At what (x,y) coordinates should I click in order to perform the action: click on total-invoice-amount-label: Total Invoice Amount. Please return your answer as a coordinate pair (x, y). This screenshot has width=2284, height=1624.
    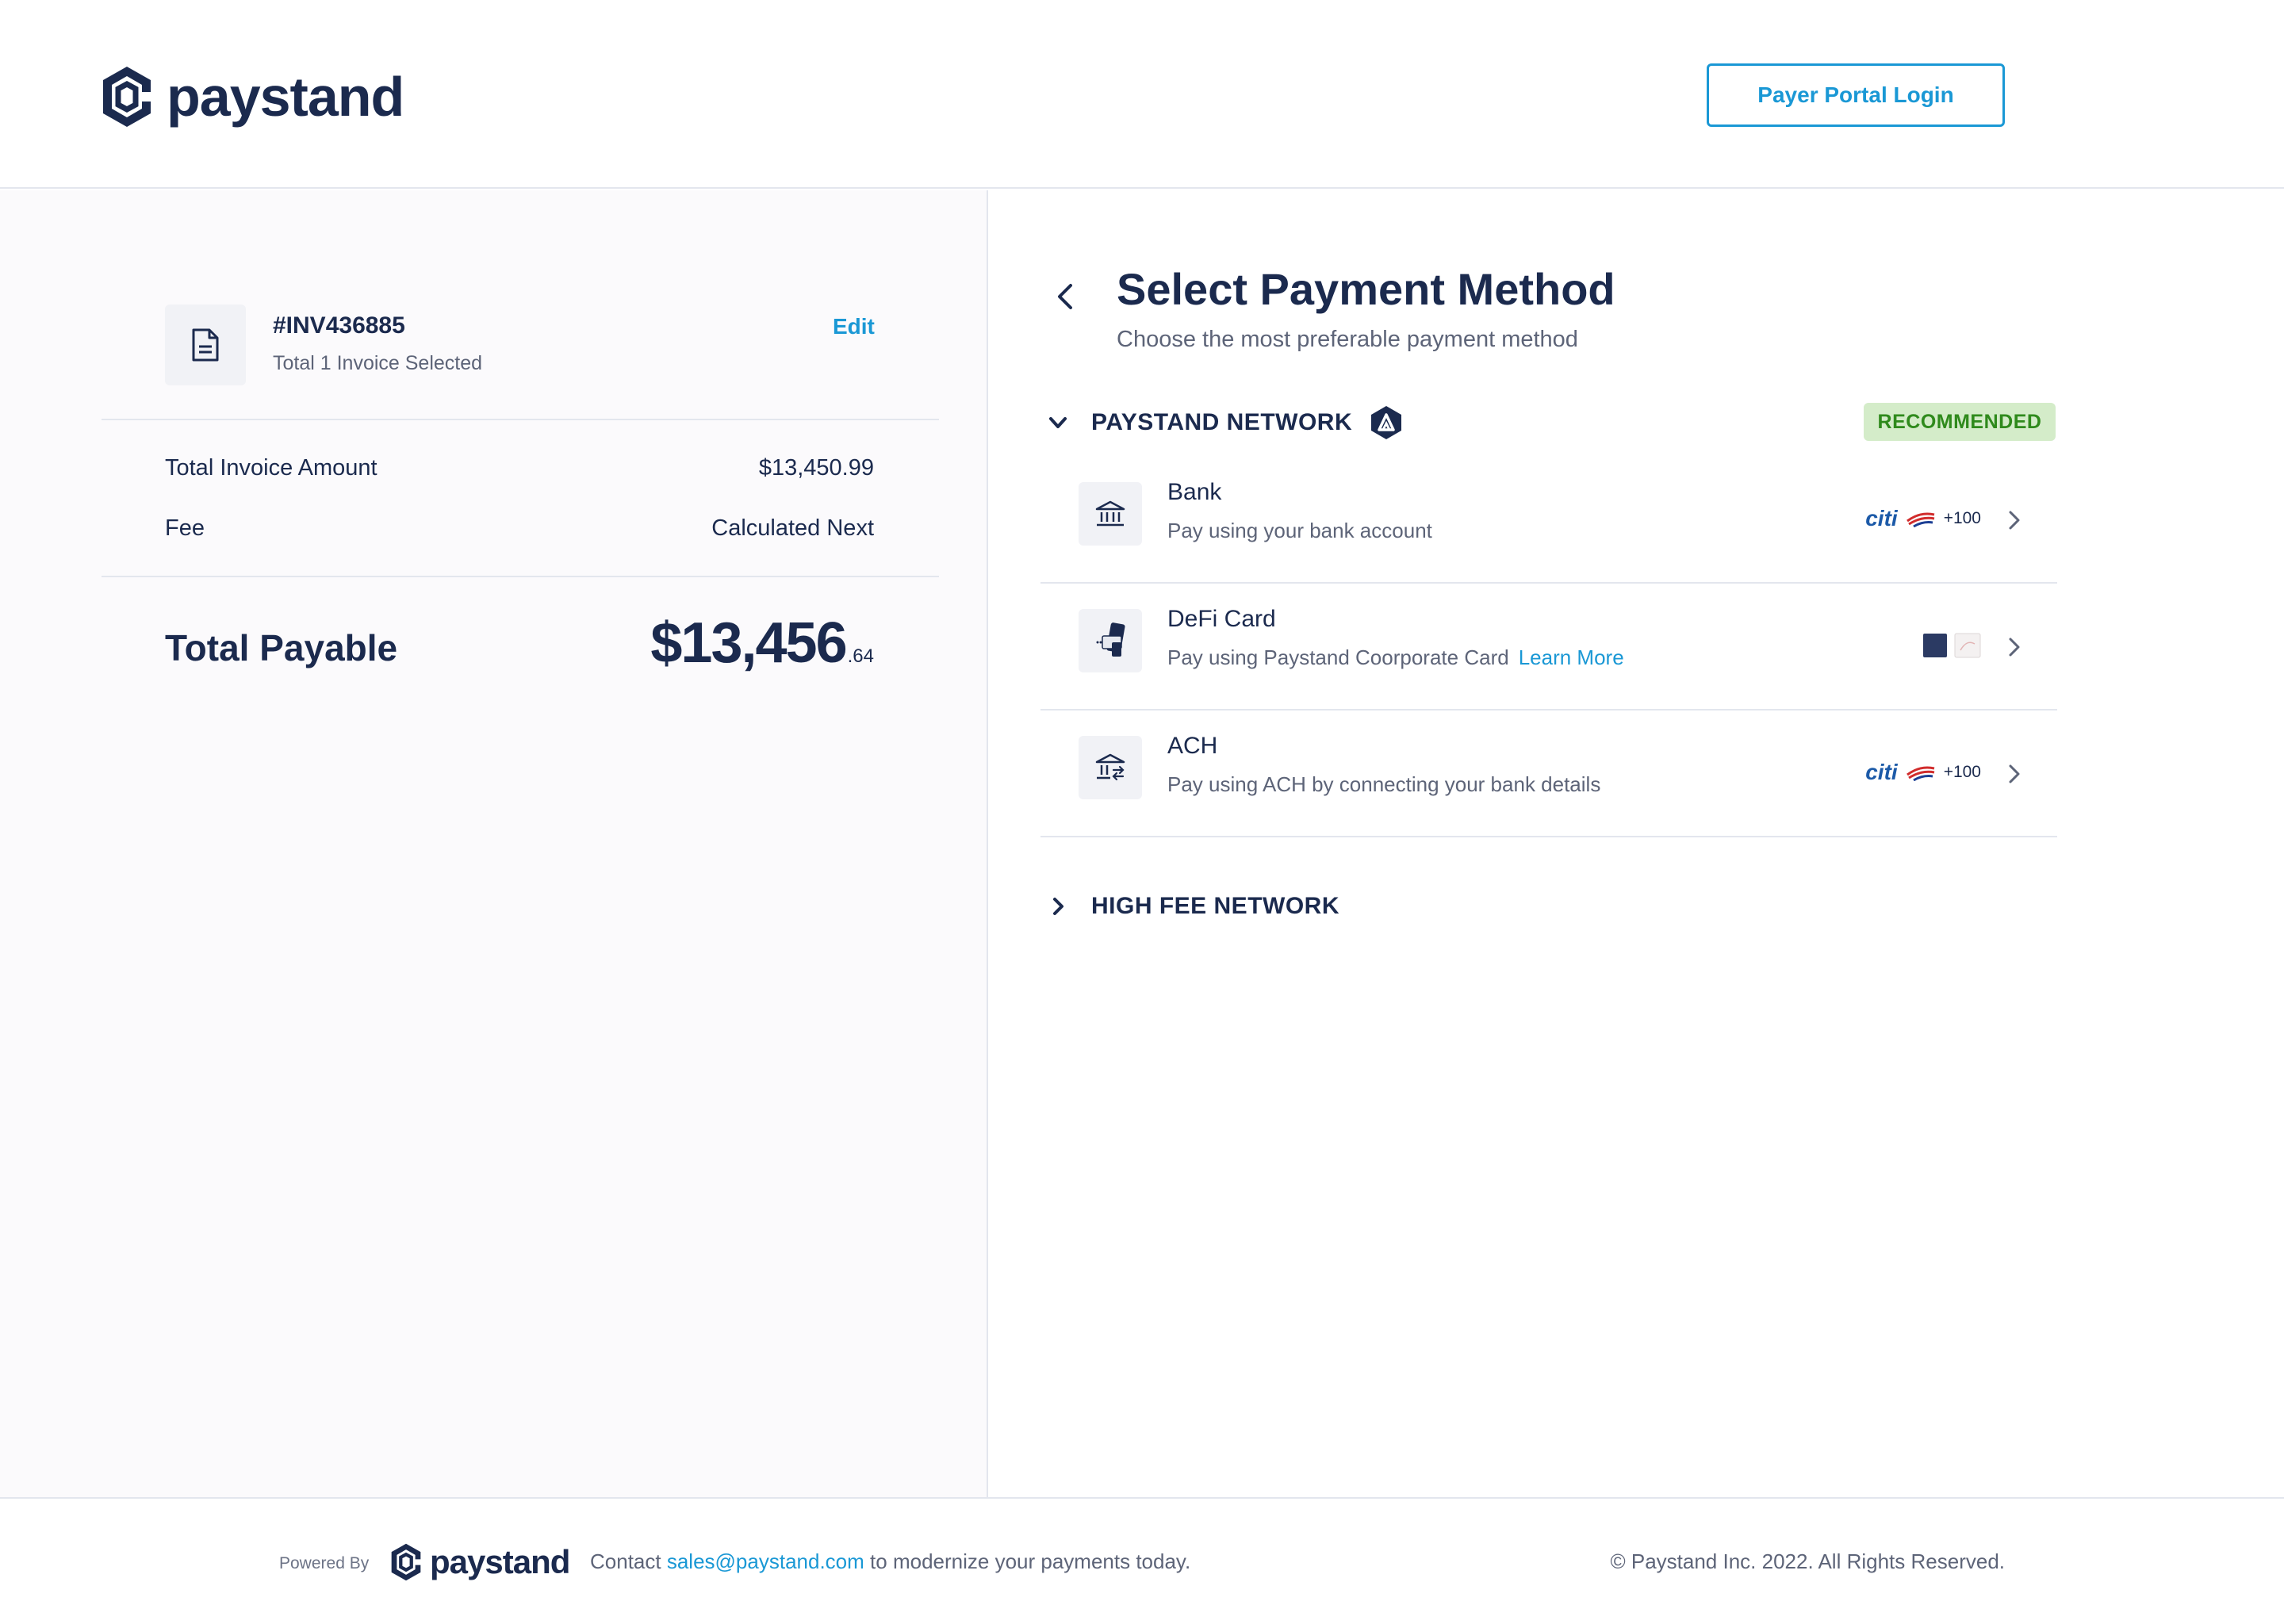
    Looking at the image, I should click on (271, 468).